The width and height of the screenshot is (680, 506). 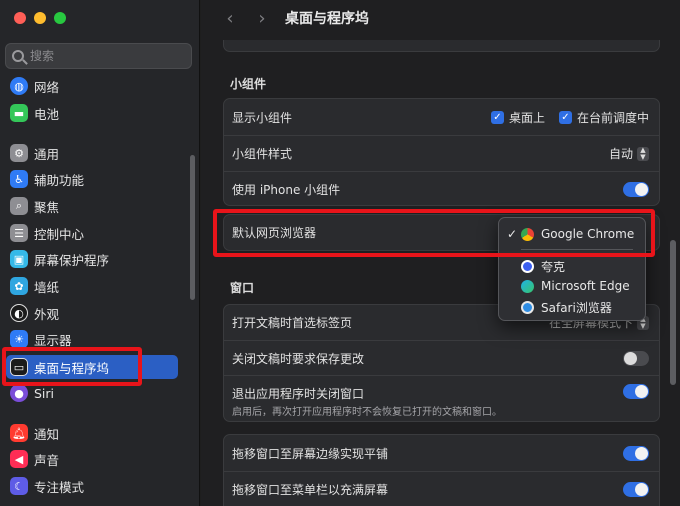 What do you see at coordinates (92, 433) in the screenshot?
I see `sidebar-item-notifications: 🔔︎ 通知` at bounding box center [92, 433].